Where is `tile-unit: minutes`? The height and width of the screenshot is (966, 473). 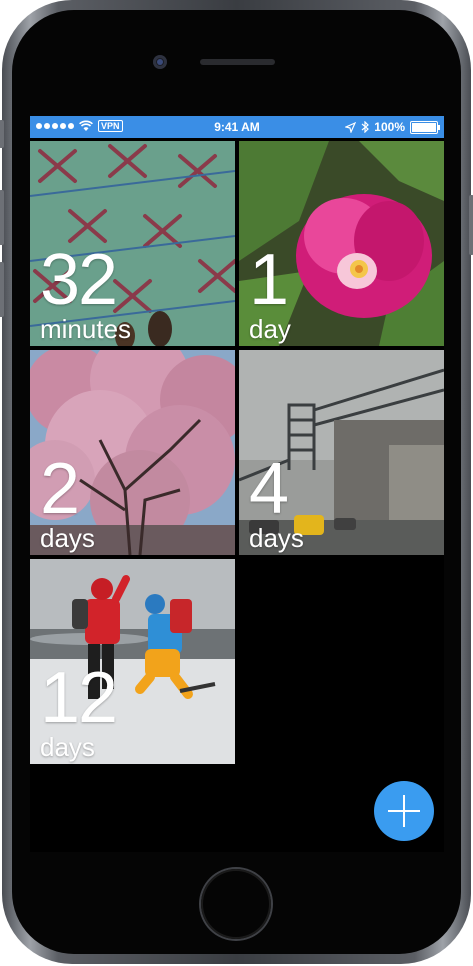
tile-unit: minutes is located at coordinates (86, 329).